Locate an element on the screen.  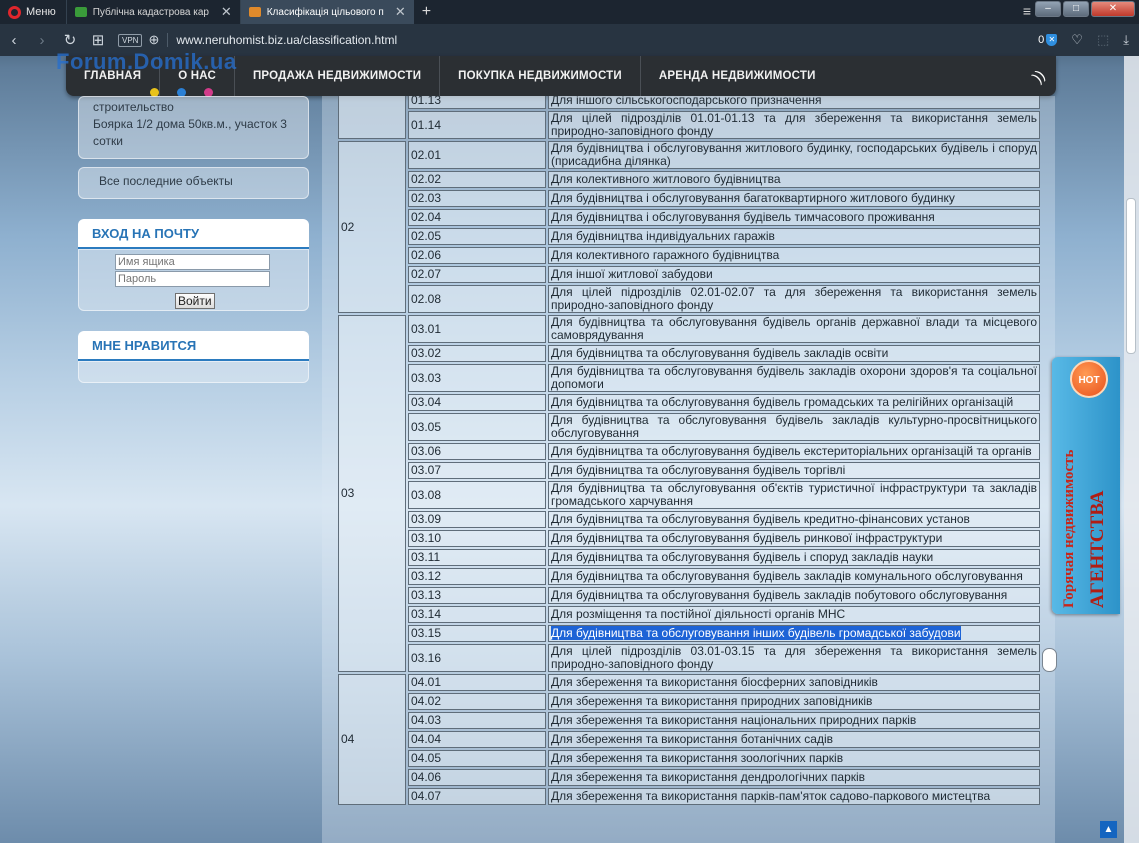
group-code-cell: 03 is located at coordinates (372, 493).